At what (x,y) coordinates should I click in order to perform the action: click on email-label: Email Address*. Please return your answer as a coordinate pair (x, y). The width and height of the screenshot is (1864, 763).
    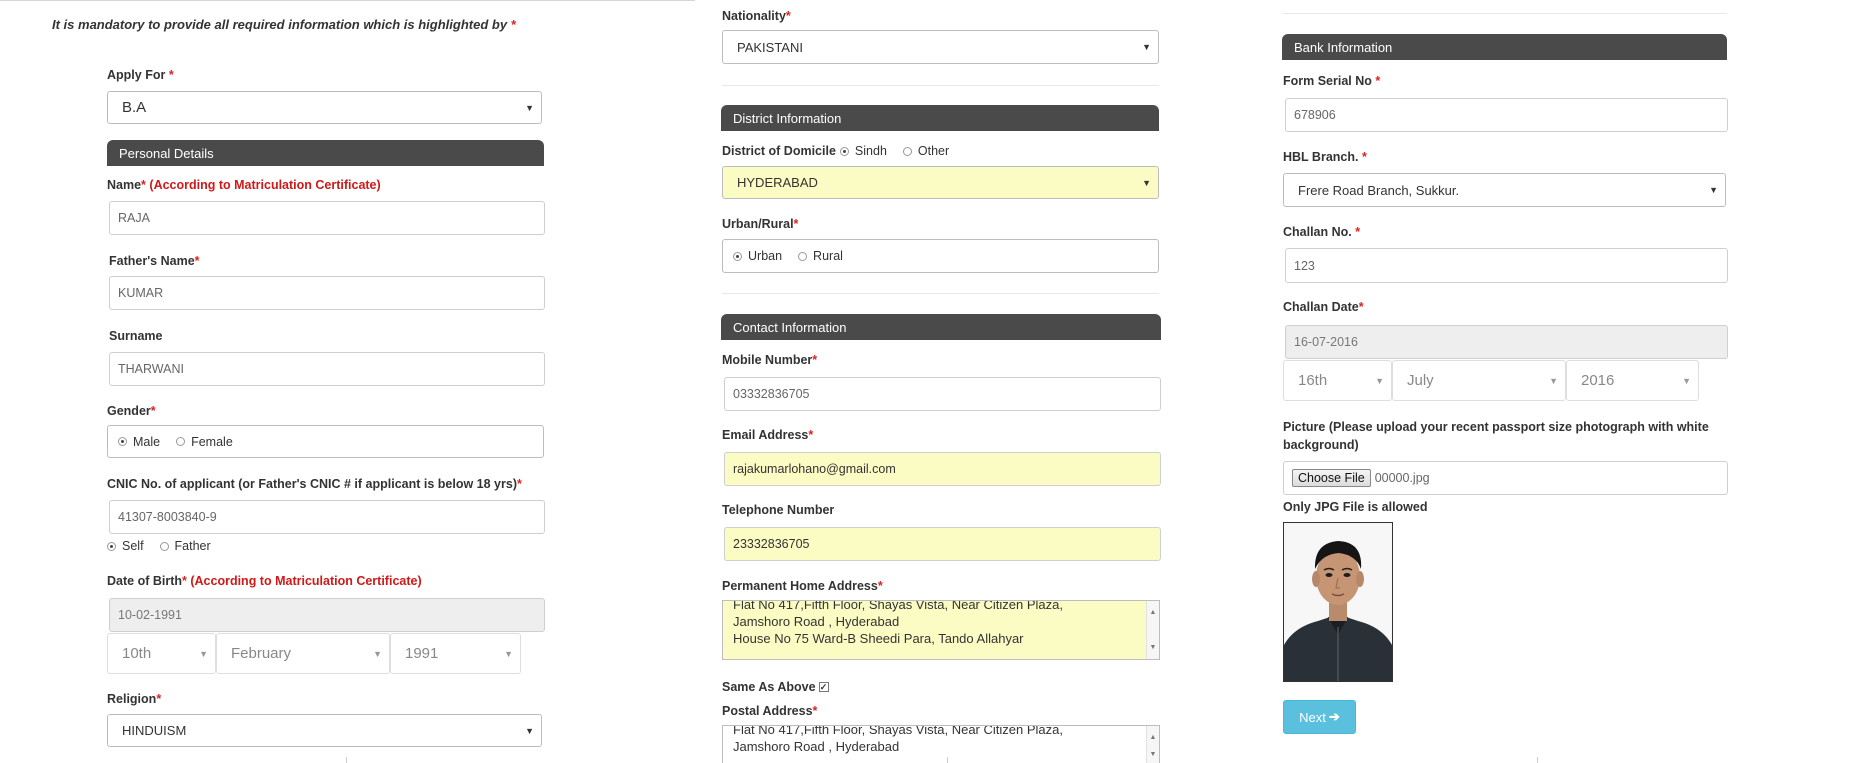
    Looking at the image, I should click on (768, 435).